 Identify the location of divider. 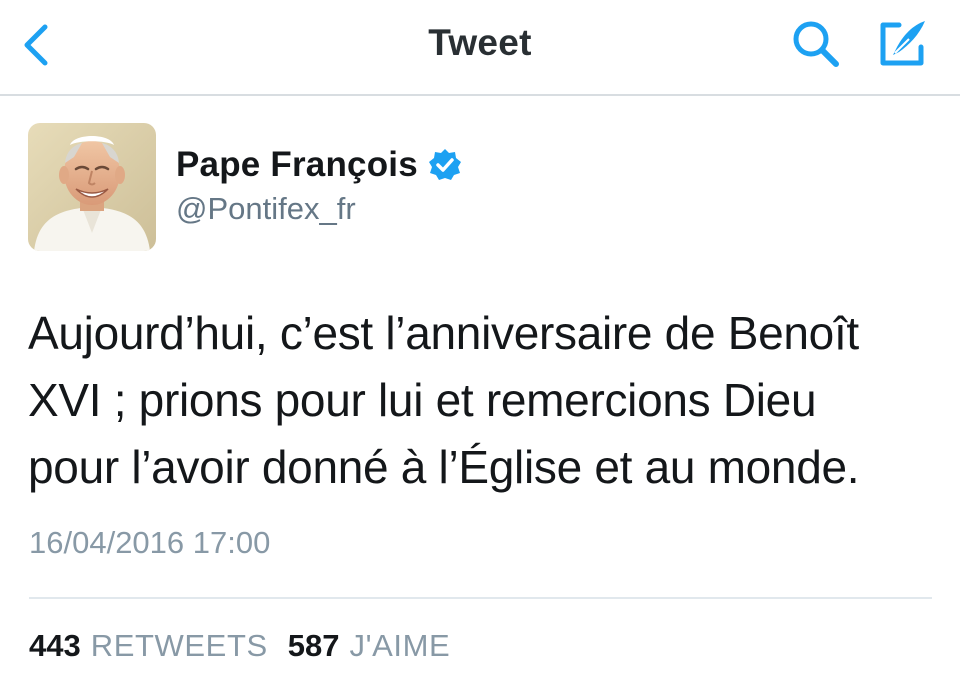
(480, 598).